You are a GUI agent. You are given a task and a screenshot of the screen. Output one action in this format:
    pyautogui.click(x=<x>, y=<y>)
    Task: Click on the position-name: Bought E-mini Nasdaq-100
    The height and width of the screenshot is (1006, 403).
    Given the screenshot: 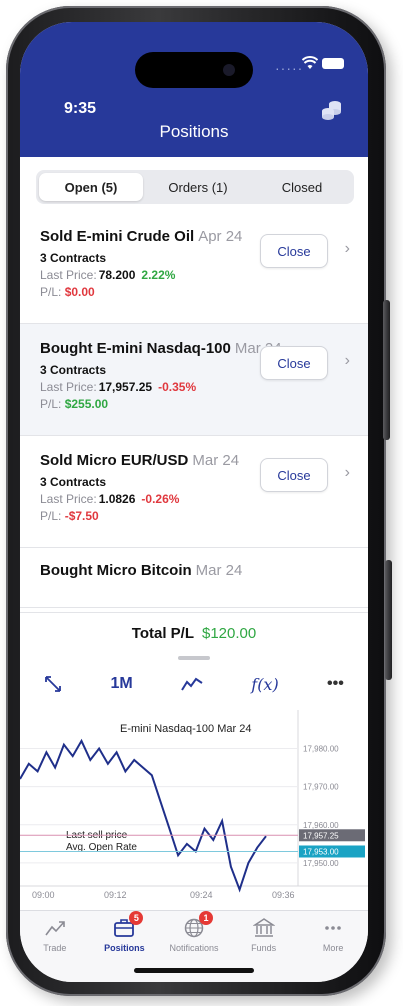 What is the action you would take?
    pyautogui.click(x=135, y=348)
    